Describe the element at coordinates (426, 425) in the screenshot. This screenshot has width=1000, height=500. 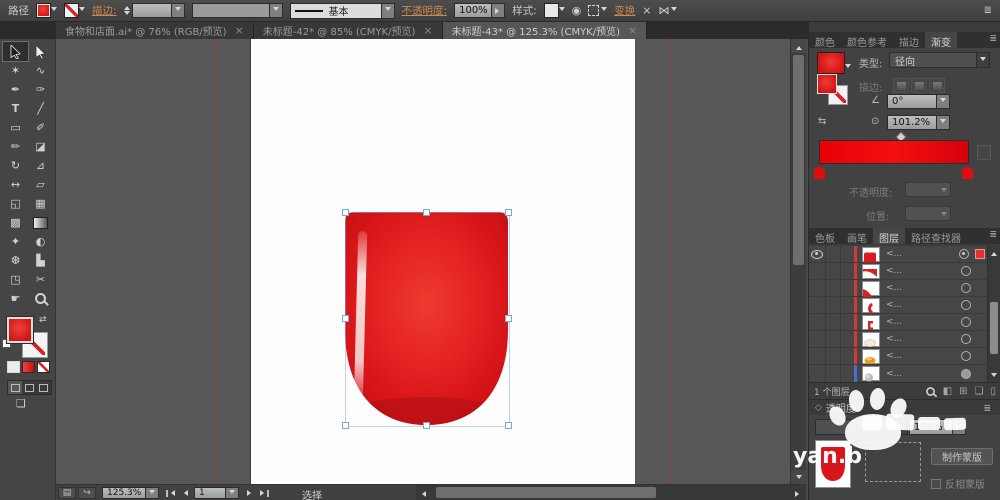
I see `handle-bottom-center` at that location.